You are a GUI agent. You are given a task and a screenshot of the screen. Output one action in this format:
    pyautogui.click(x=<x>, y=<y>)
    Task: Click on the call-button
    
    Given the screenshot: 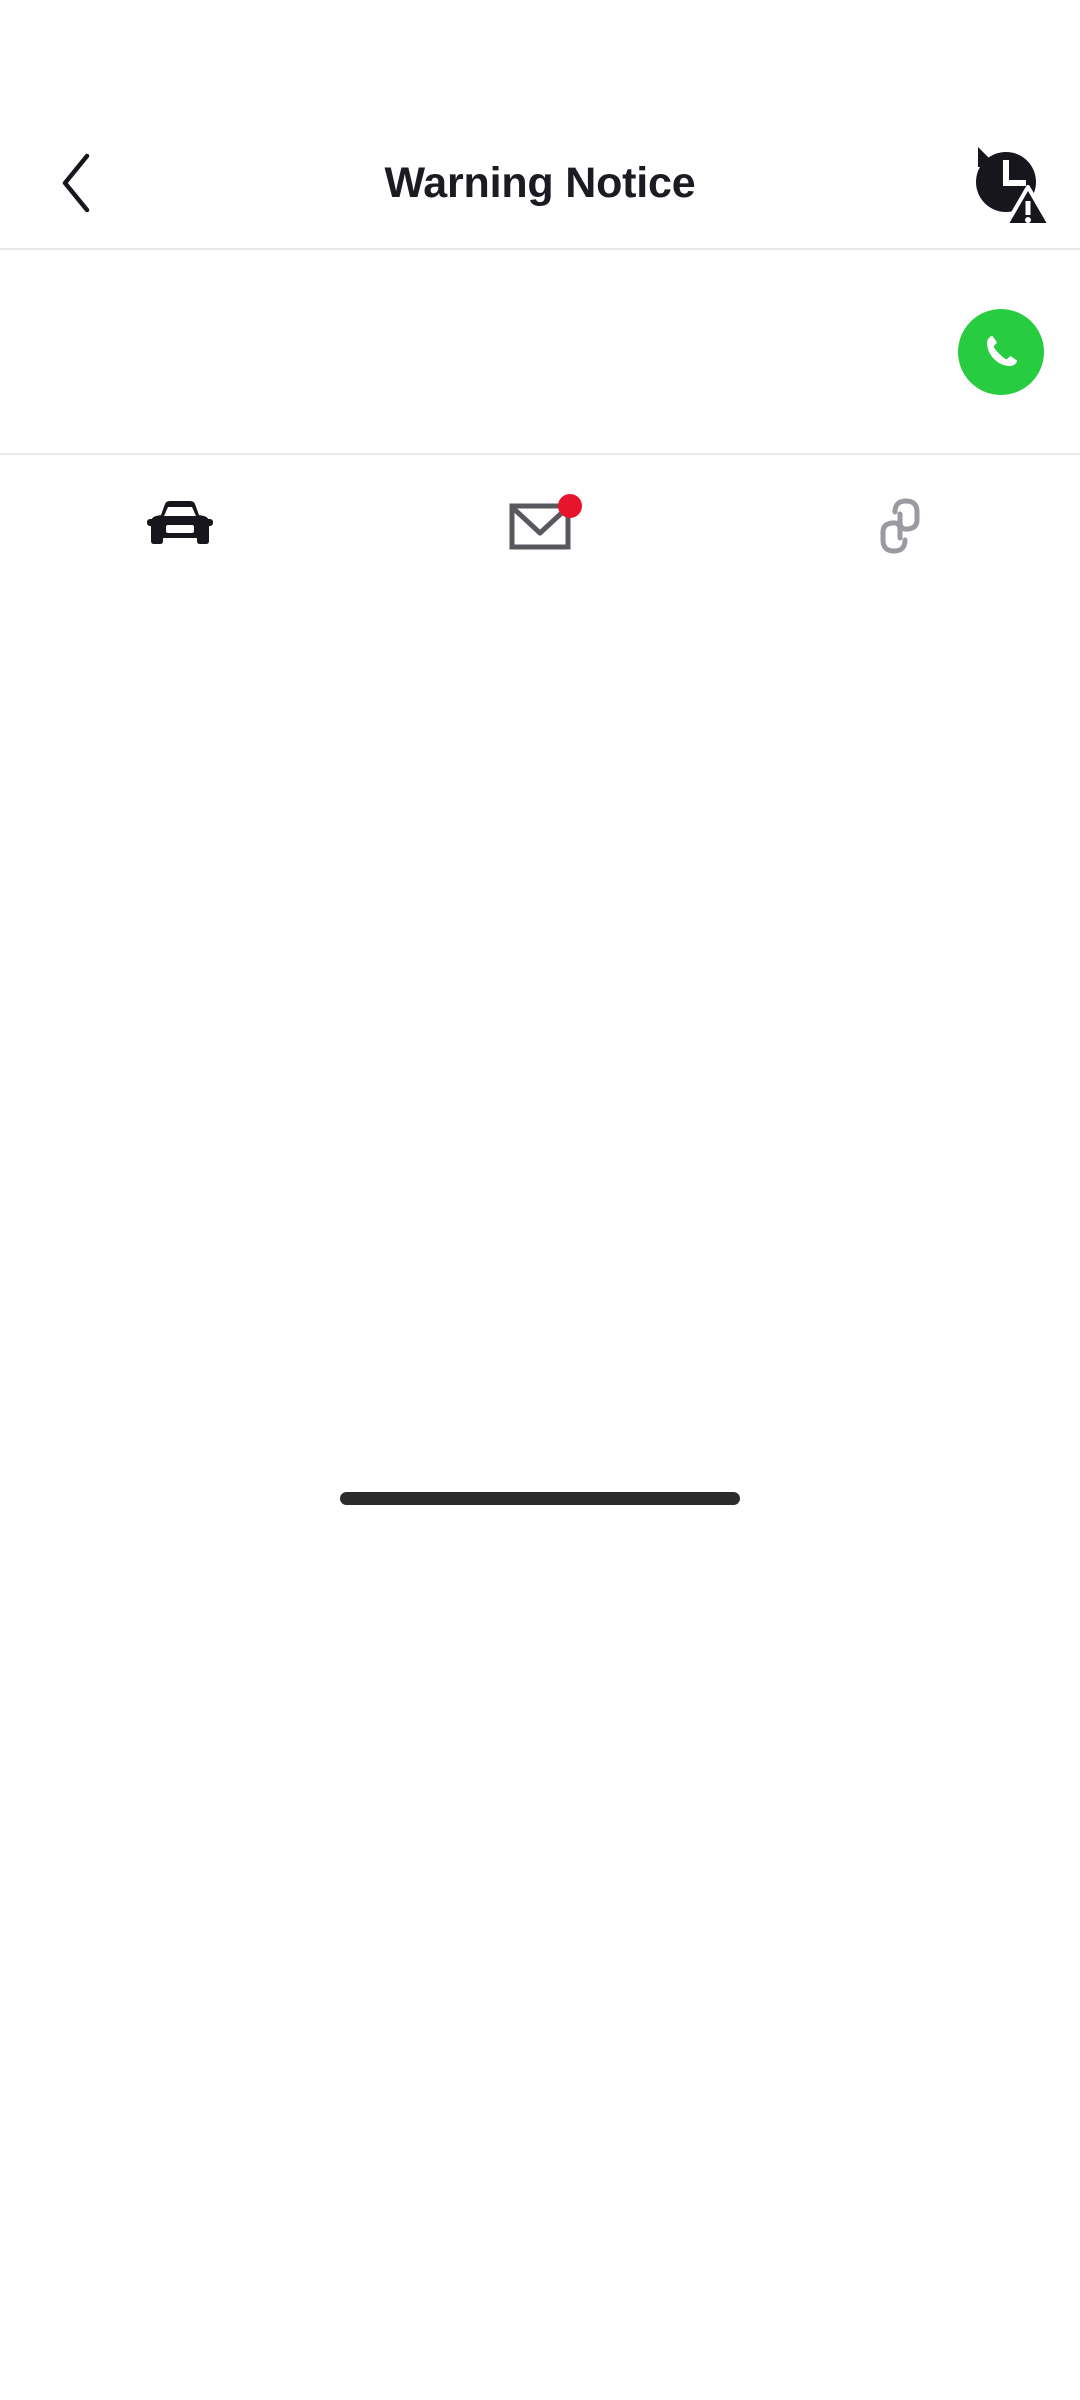 What is the action you would take?
    pyautogui.click(x=1001, y=351)
    